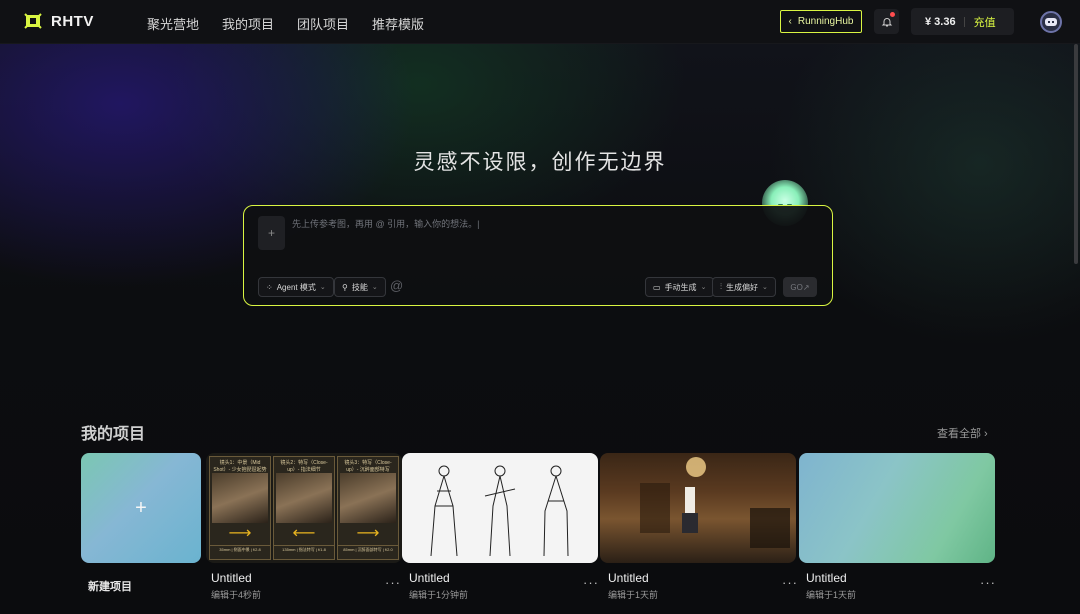 The image size is (1080, 614). Describe the element at coordinates (240, 466) in the screenshot. I see `storyboard-caption: 镜头1：中景（Mid Shot）- 少女抱琵琶起势` at that location.